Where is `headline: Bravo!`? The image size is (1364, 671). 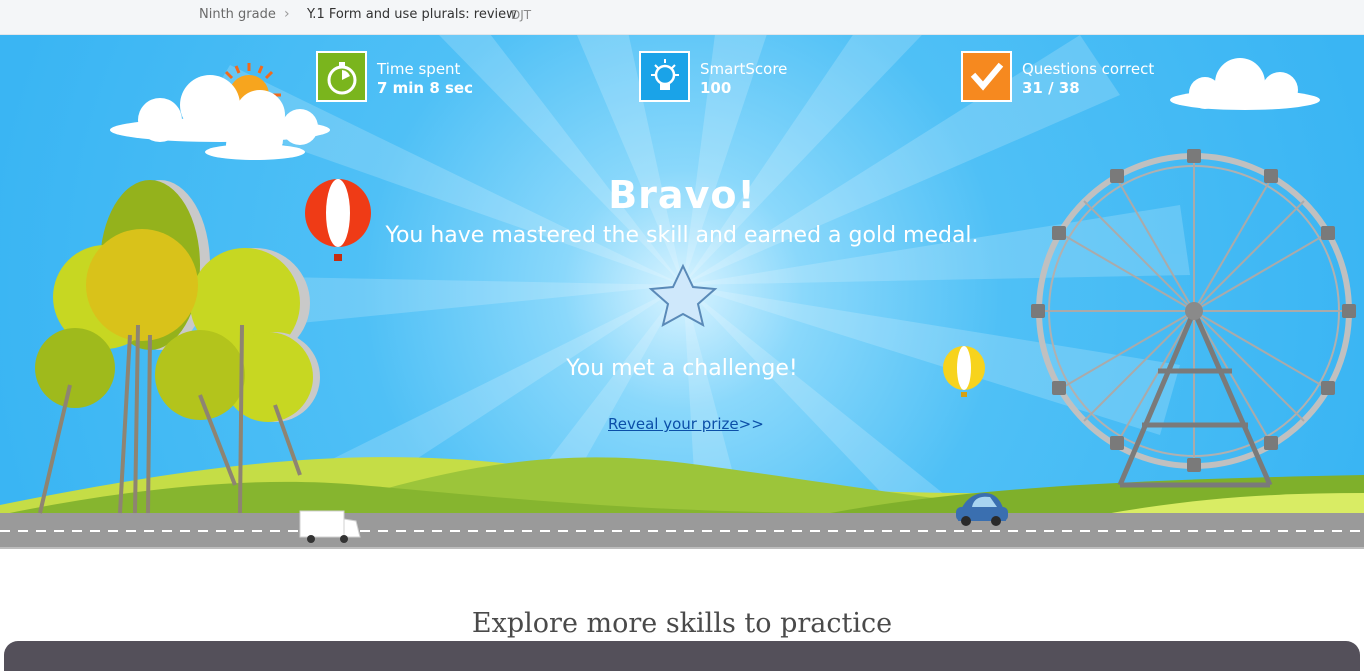
headline: Bravo! is located at coordinates (682, 195).